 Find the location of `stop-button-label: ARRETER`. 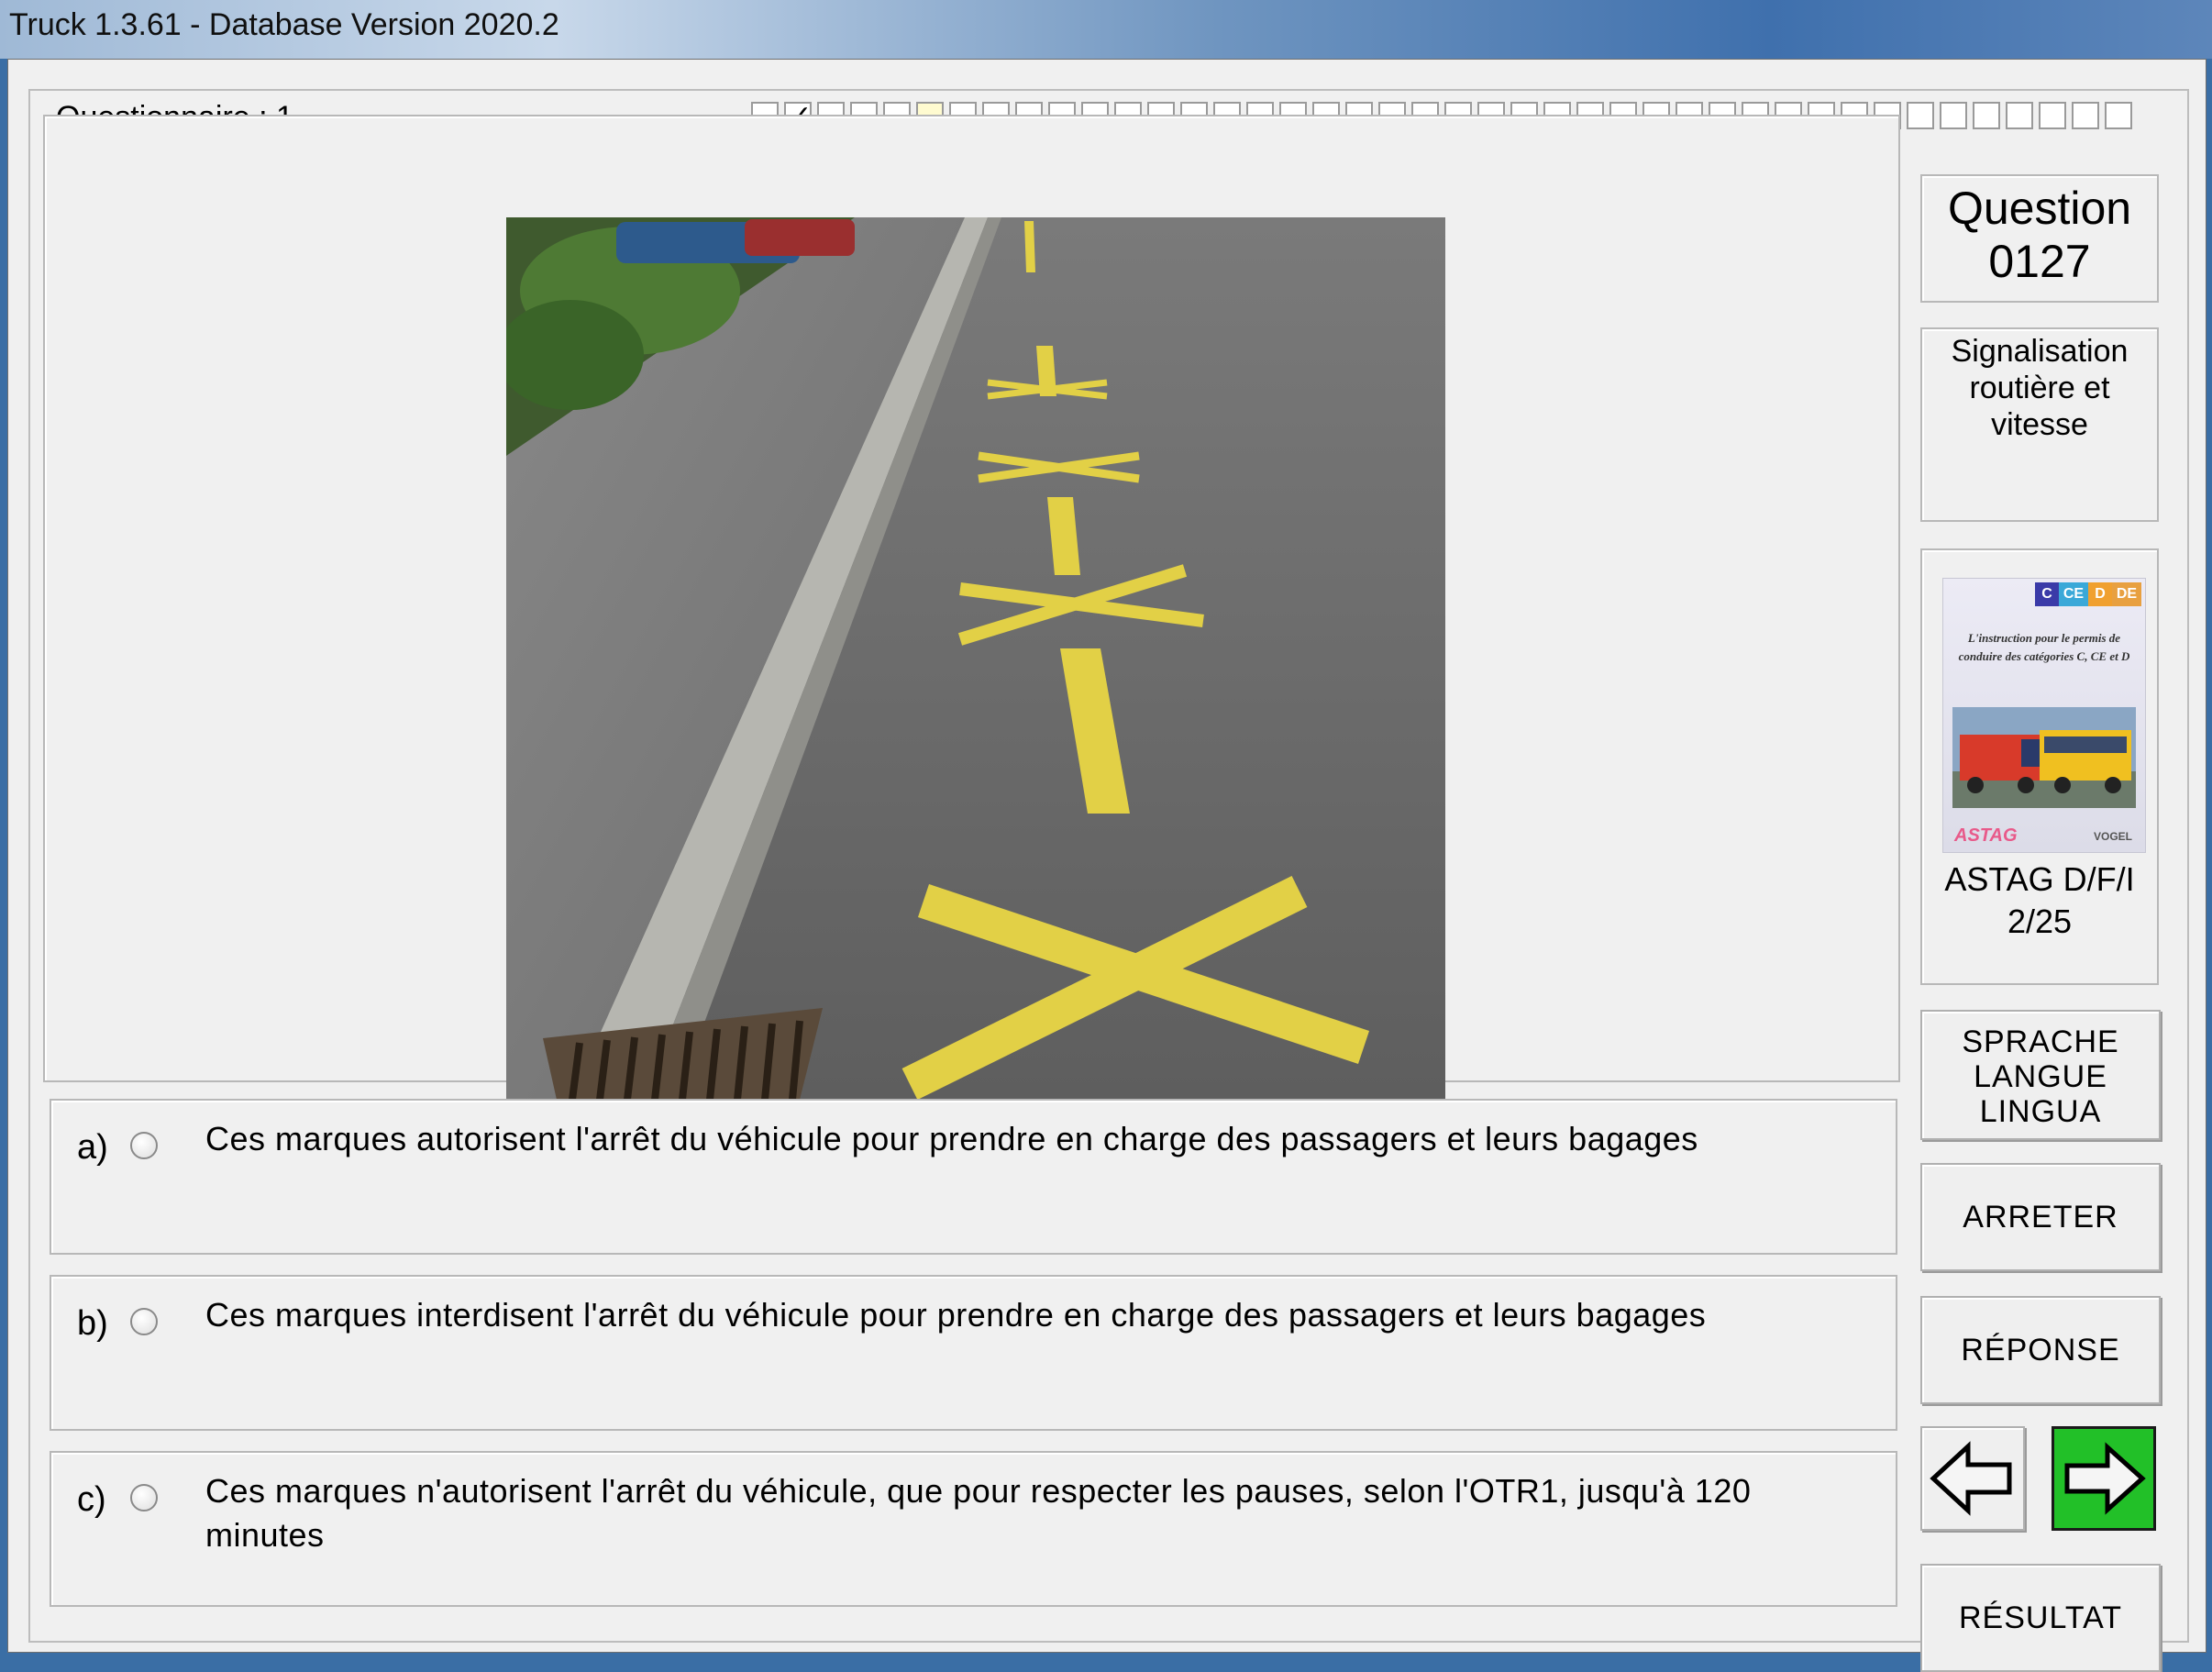

stop-button-label: ARRETER is located at coordinates (2040, 1217).